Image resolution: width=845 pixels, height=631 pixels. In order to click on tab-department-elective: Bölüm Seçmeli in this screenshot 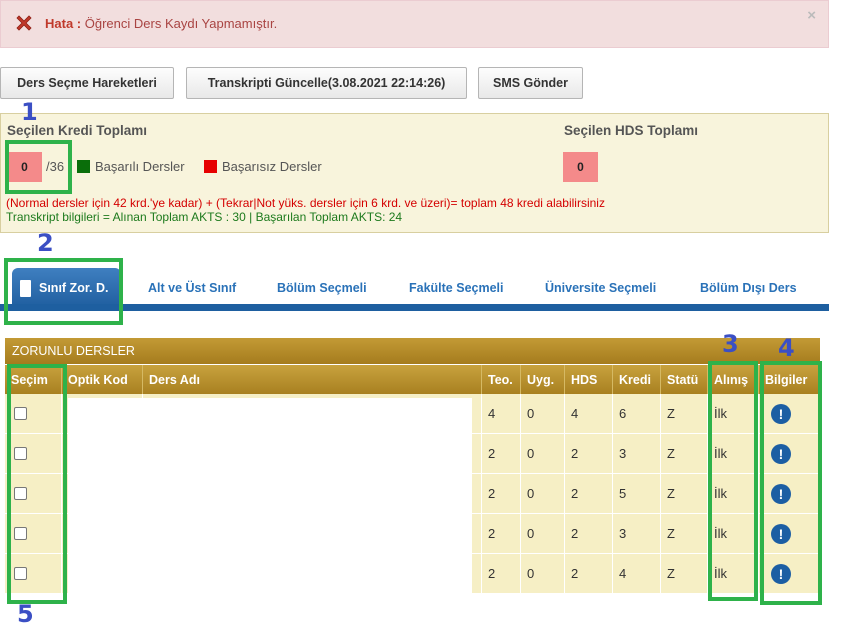, I will do `click(322, 288)`.